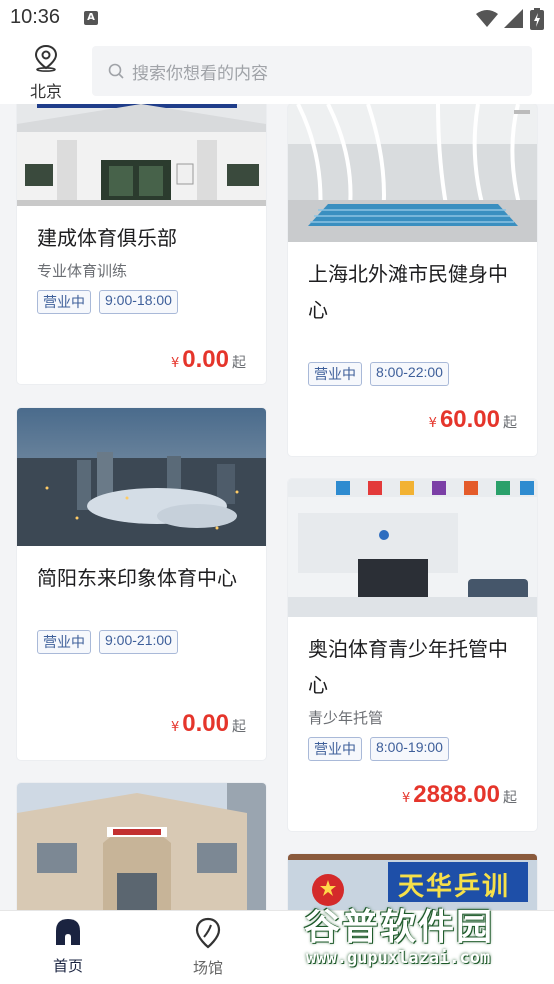  What do you see at coordinates (45, 91) in the screenshot?
I see `city-label: 北京` at bounding box center [45, 91].